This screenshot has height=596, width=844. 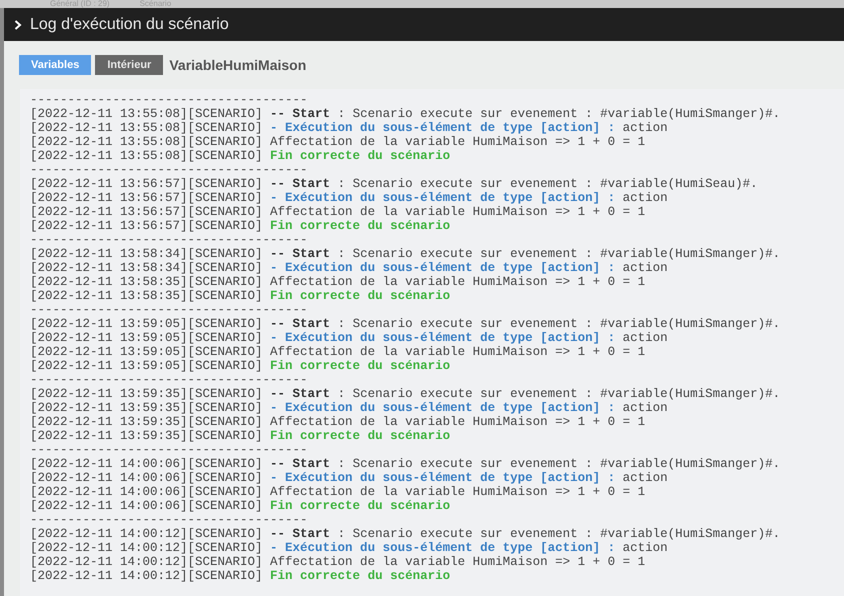 I want to click on log-line: [2022-12-11 14:00:06][SCENARIO] Fin correcte du scénario, so click(x=241, y=506).